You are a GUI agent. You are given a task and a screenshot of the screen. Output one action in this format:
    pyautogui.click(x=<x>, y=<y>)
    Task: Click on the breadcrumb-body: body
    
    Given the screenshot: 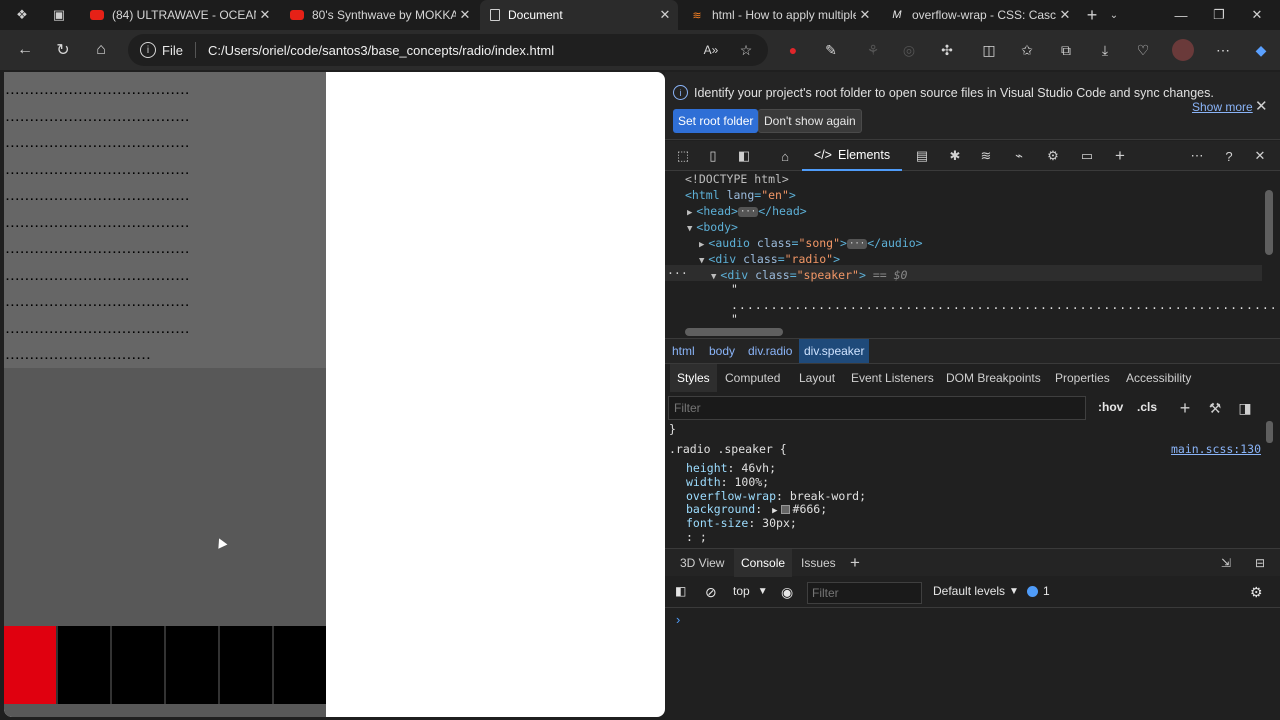 What is the action you would take?
    pyautogui.click(x=722, y=351)
    